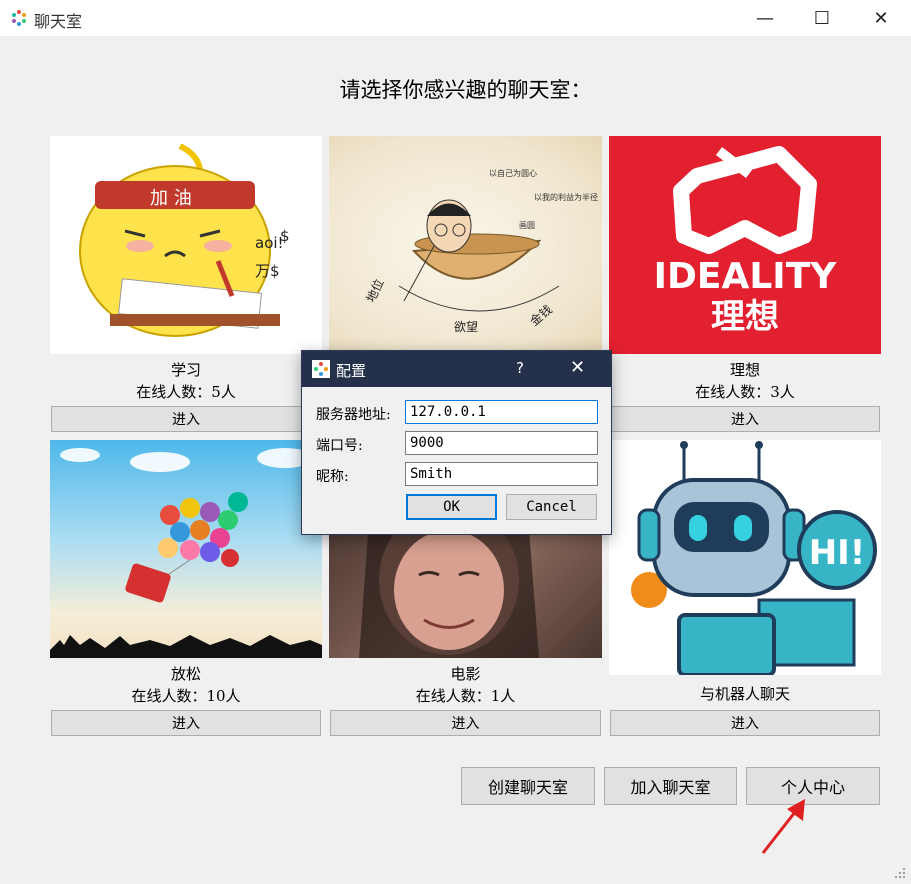  What do you see at coordinates (541, 315) in the screenshot?
I see `image-text-money: 金钱` at bounding box center [541, 315].